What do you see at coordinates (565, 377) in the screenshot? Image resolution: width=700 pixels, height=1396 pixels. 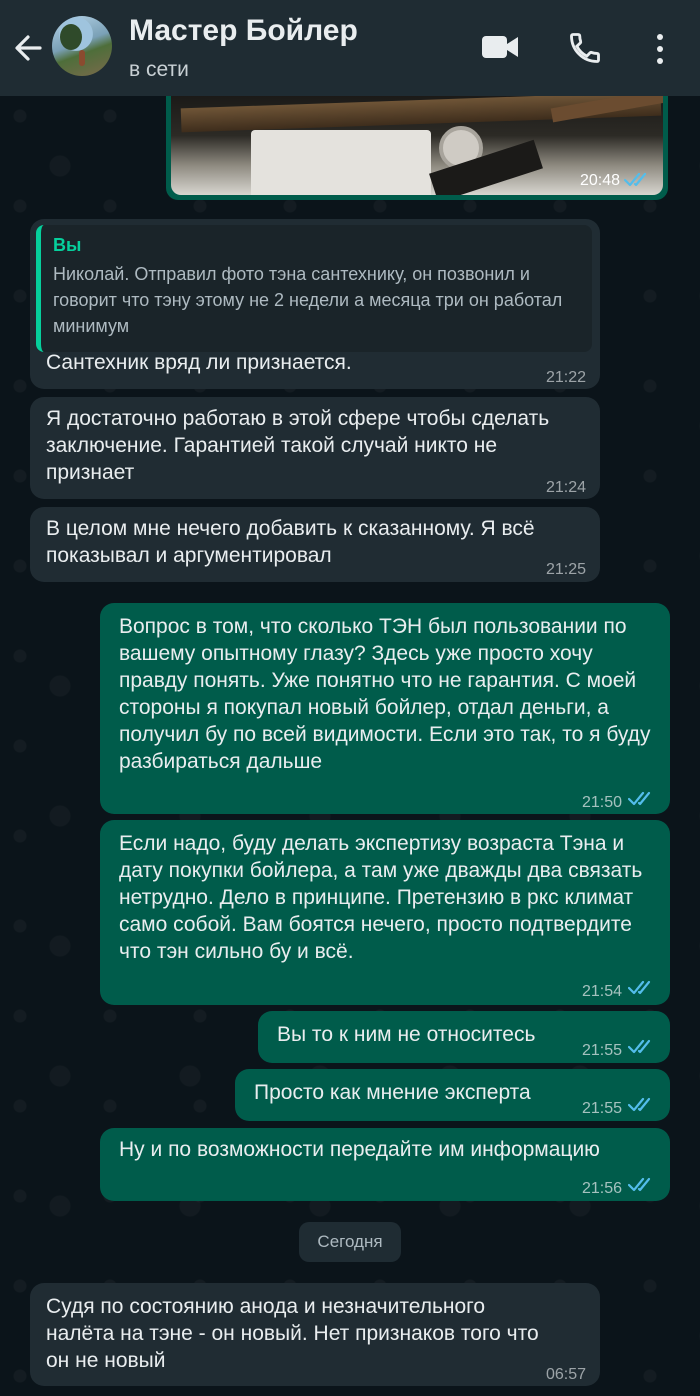 I see `message-time: 21:22` at bounding box center [565, 377].